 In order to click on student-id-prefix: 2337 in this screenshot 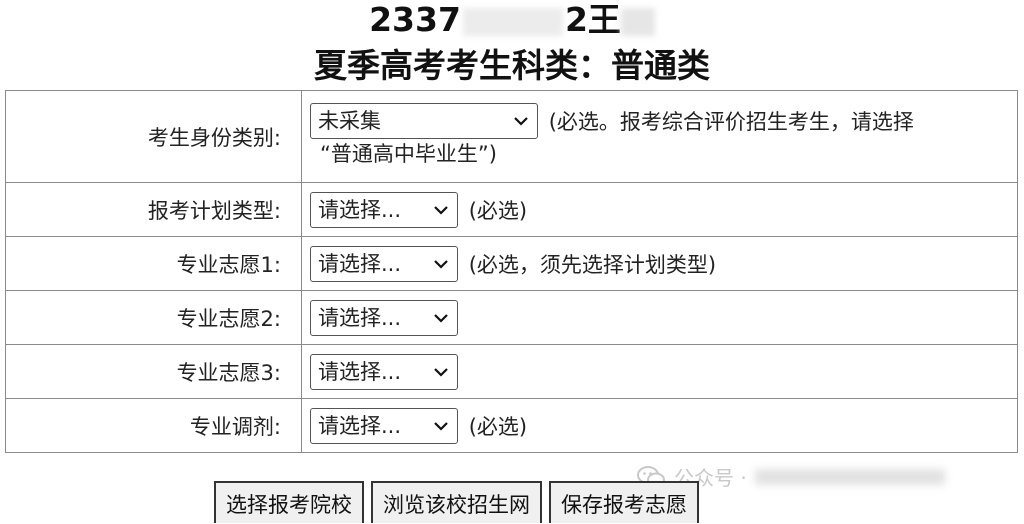, I will do `click(415, 19)`.